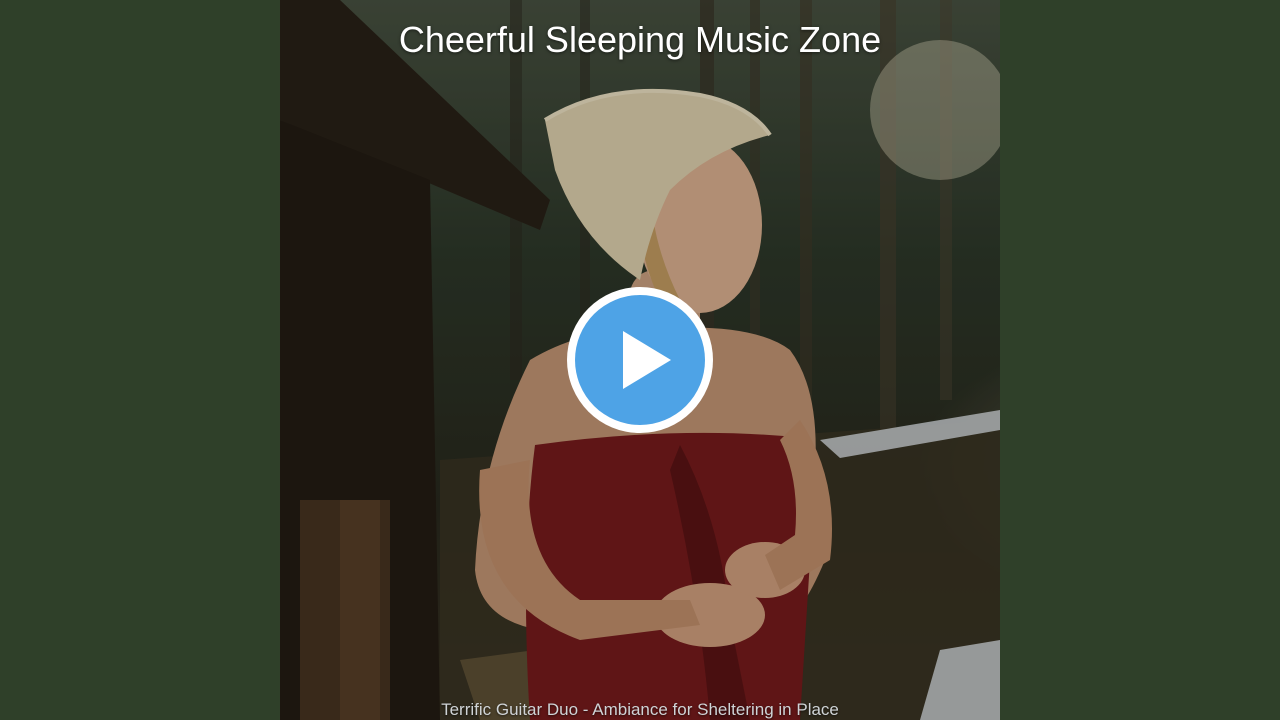 This screenshot has width=1280, height=720. I want to click on channel-title: Cheerful Sleeping Music Zone, so click(640, 39).